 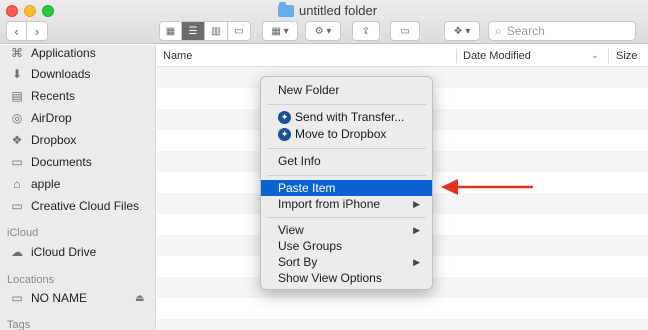 I want to click on sidebar-item-applications: ⌘ Applications, so click(x=52, y=53).